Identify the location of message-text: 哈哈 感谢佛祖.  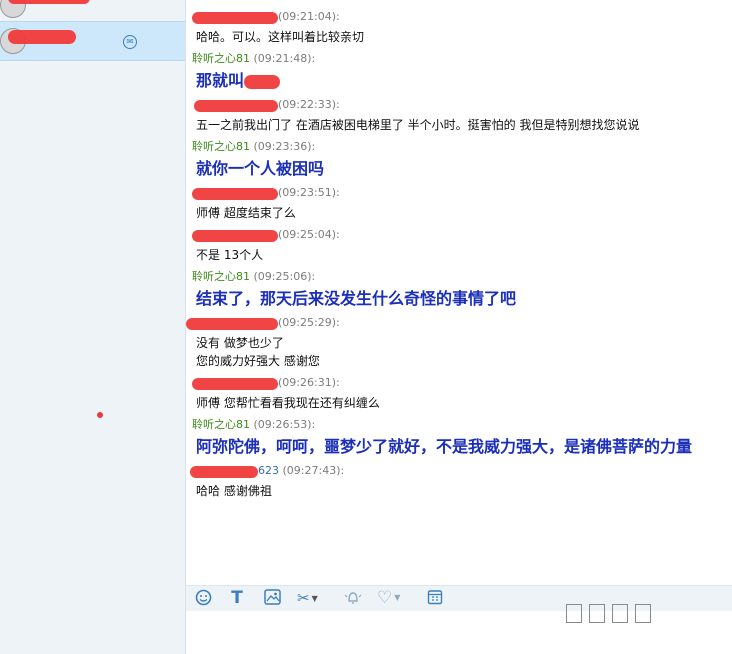
(234, 491).